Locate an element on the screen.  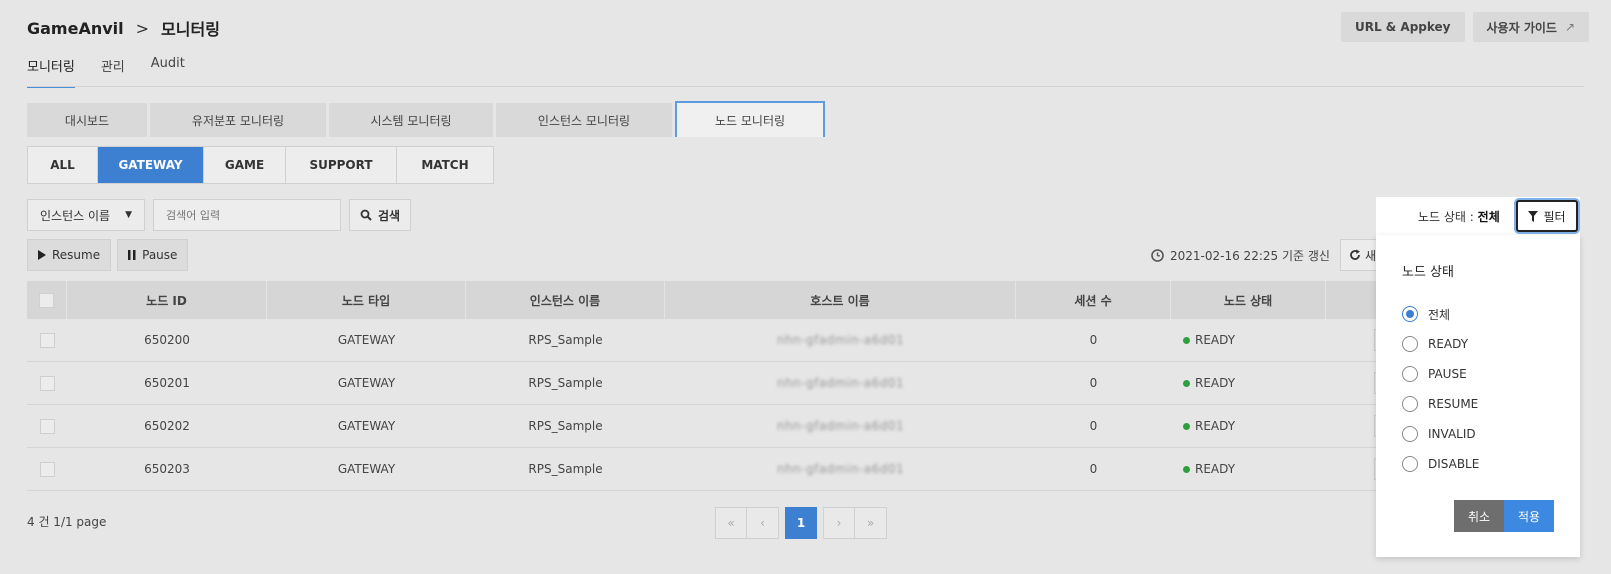
breadcrumb-root: GameAnvil is located at coordinates (75, 28).